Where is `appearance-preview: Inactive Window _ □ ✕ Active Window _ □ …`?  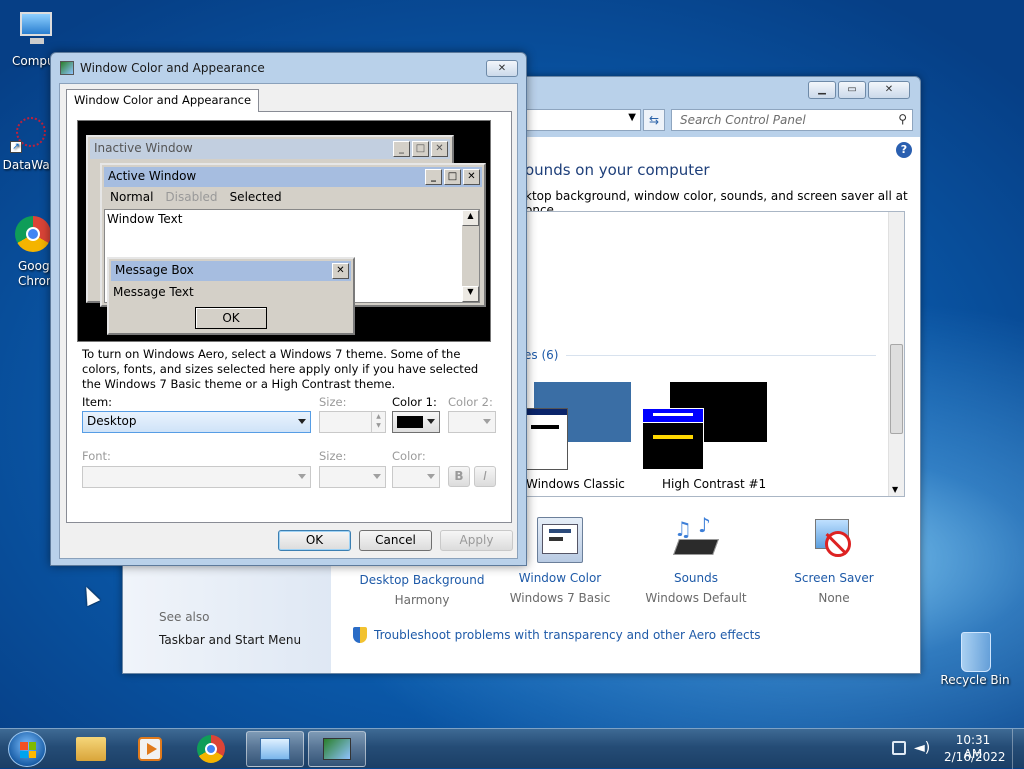
appearance-preview: Inactive Window _ □ ✕ Active Window _ □ … is located at coordinates (284, 231).